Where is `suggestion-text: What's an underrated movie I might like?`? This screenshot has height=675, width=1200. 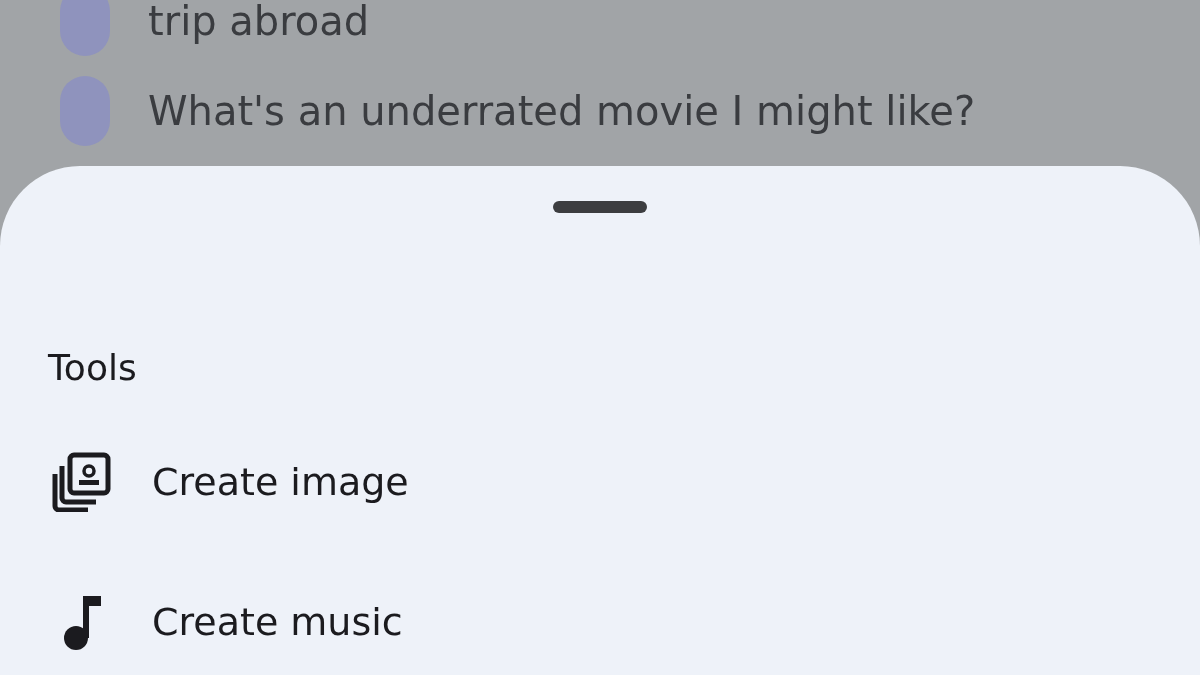 suggestion-text: What's an underrated movie I might like? is located at coordinates (562, 111).